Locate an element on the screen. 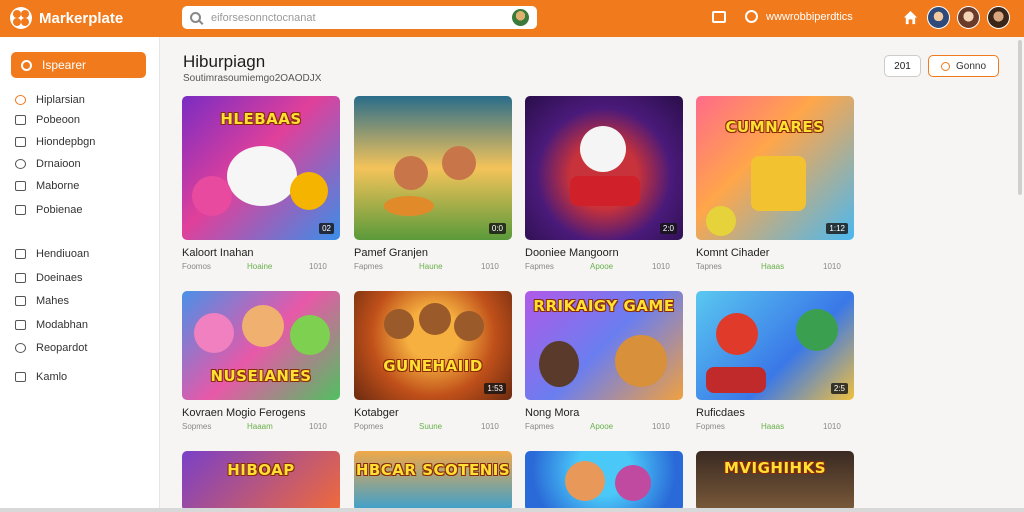 This screenshot has width=1024, height=512. sidebar-item: Mahes is located at coordinates (42, 301).